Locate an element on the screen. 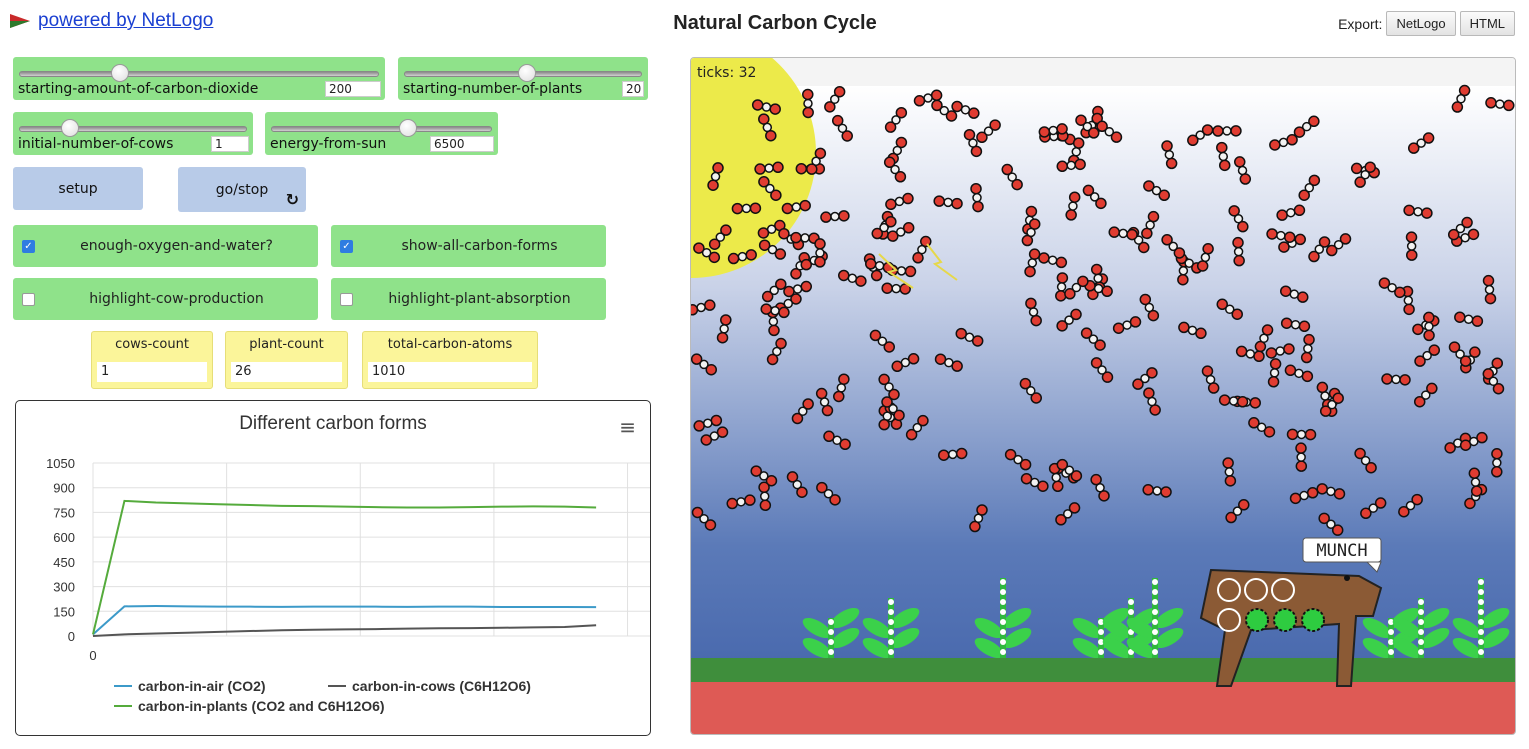 Image resolution: width=1529 pixels, height=749 pixels. slider-starting-co2: starting-amount-of-carbon-dioxide 200 is located at coordinates (199, 78).